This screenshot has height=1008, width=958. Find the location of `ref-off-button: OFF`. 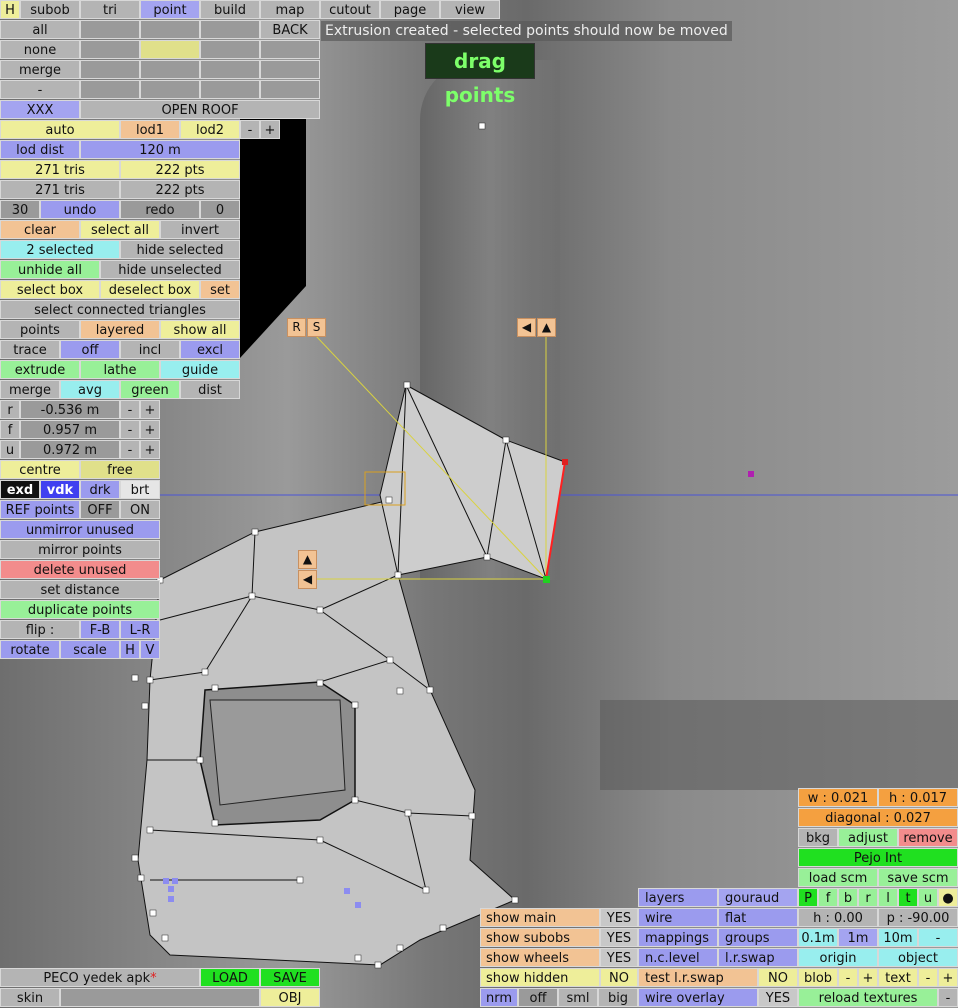

ref-off-button: OFF is located at coordinates (100, 509).